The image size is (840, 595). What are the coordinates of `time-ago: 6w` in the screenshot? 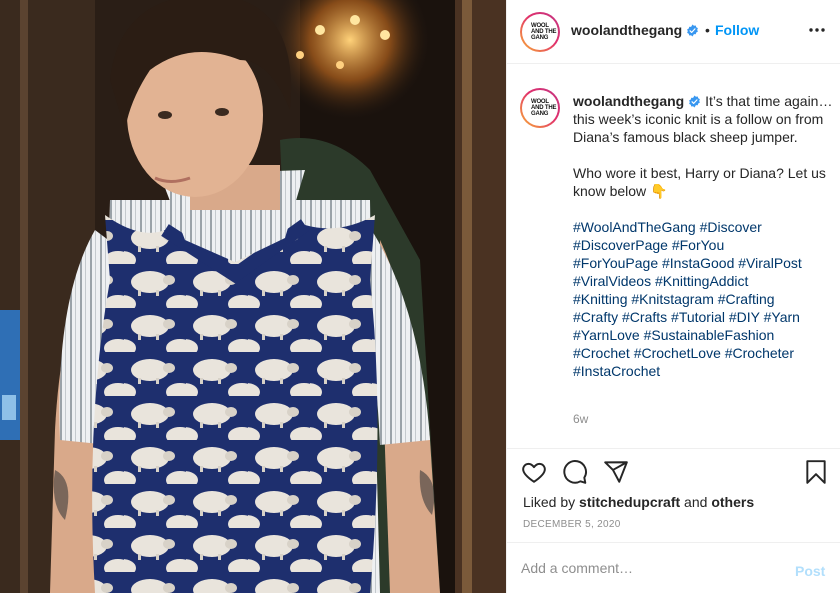 It's located at (580, 419).